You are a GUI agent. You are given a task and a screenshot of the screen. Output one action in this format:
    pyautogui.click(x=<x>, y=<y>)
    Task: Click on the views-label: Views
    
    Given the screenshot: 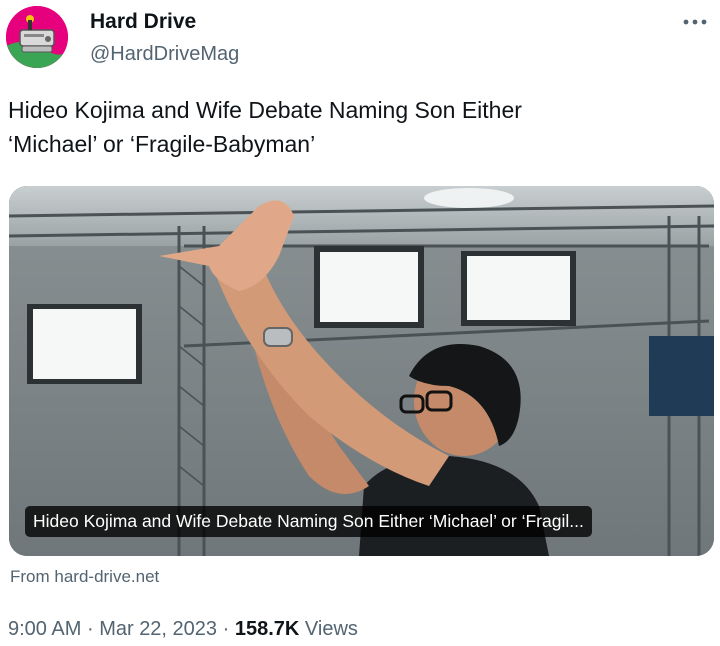 What is the action you would take?
    pyautogui.click(x=331, y=629)
    